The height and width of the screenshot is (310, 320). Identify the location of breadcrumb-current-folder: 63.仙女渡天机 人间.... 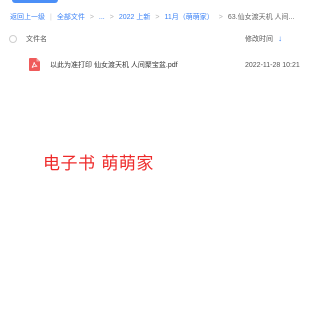
(261, 17).